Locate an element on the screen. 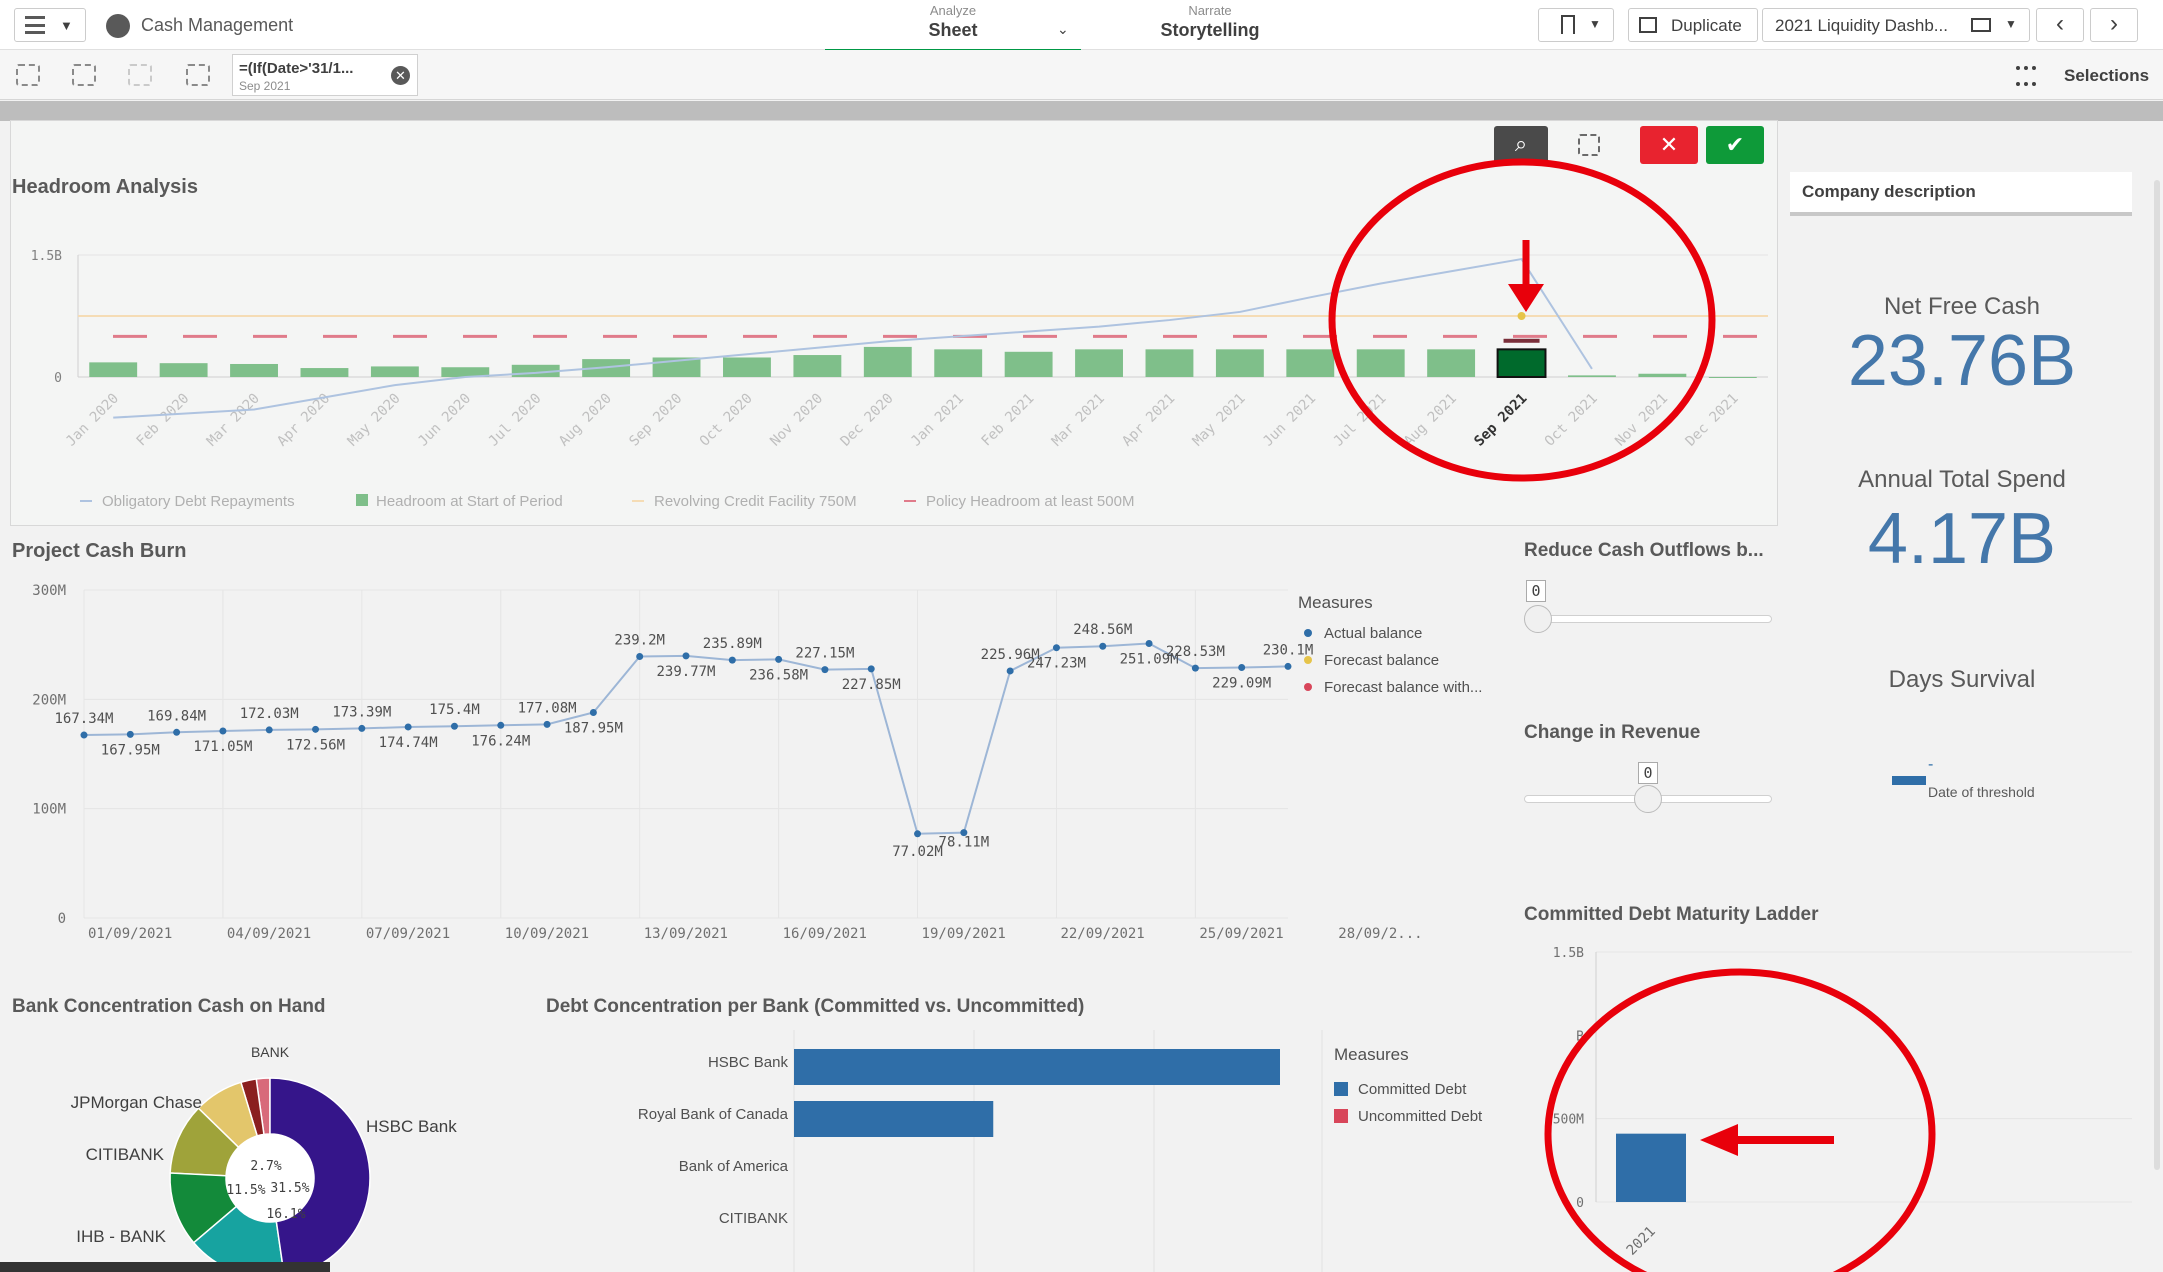 The width and height of the screenshot is (2163, 1272). lasso-button: ⌕ is located at coordinates (1521, 145).